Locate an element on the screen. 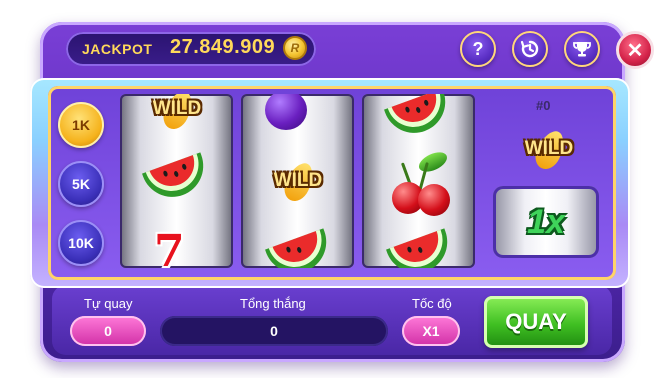  help-button: ? is located at coordinates (478, 49).